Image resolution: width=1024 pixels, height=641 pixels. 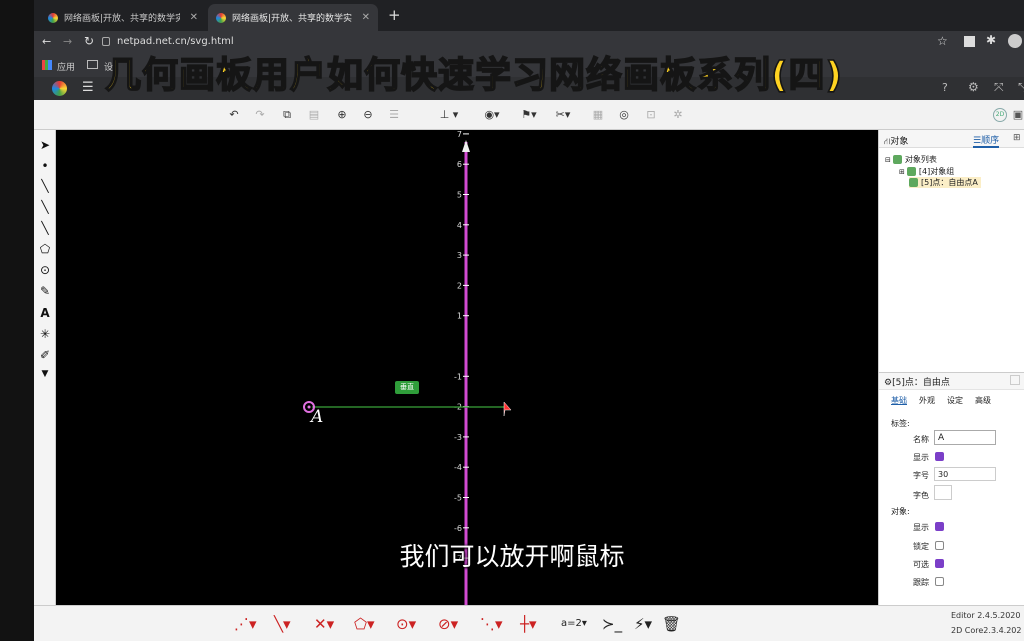 What do you see at coordinates (364, 624) in the screenshot?
I see `polygon-menu-icon: ⬠▾` at bounding box center [364, 624].